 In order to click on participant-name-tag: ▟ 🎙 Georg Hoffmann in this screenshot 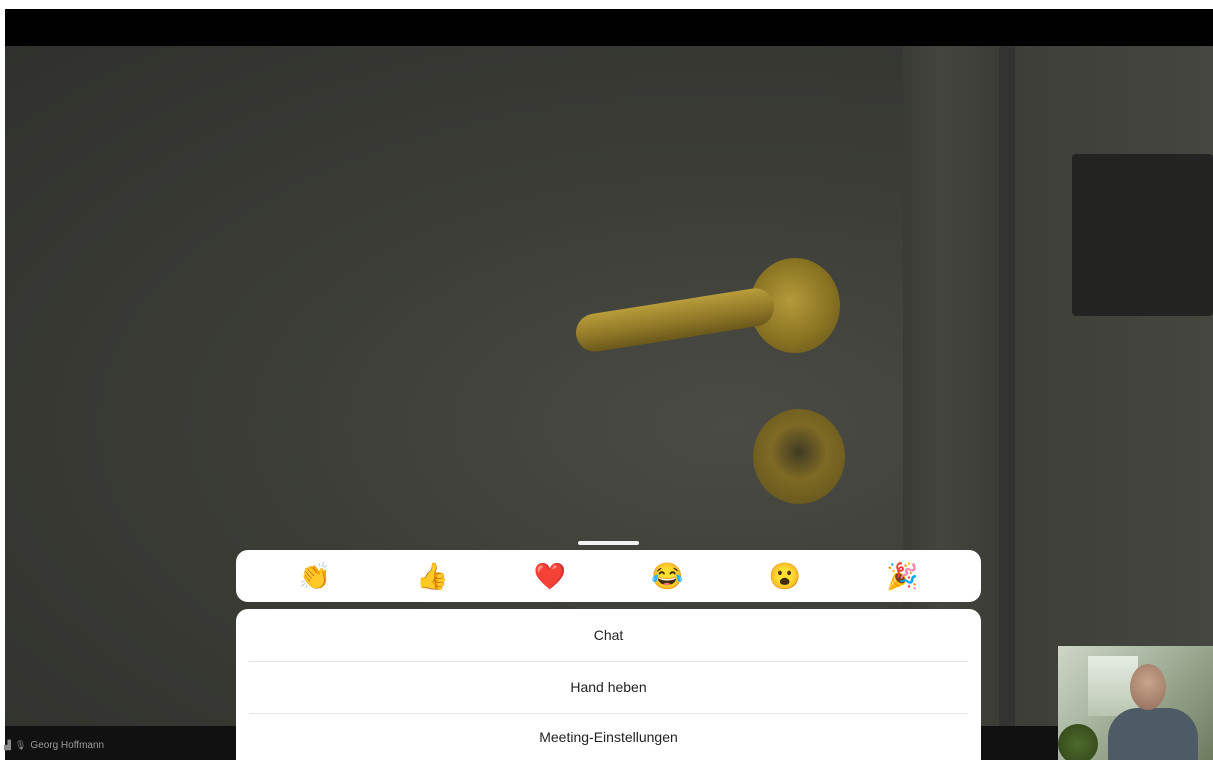, I will do `click(54, 745)`.